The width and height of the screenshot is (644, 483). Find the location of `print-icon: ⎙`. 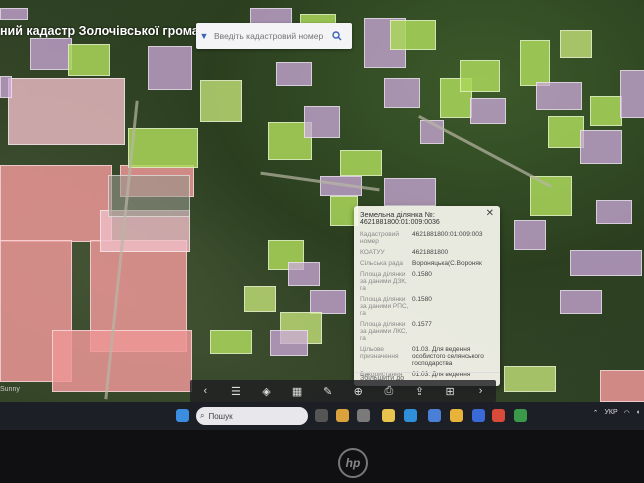

print-icon: ⎙ is located at coordinates (389, 391).